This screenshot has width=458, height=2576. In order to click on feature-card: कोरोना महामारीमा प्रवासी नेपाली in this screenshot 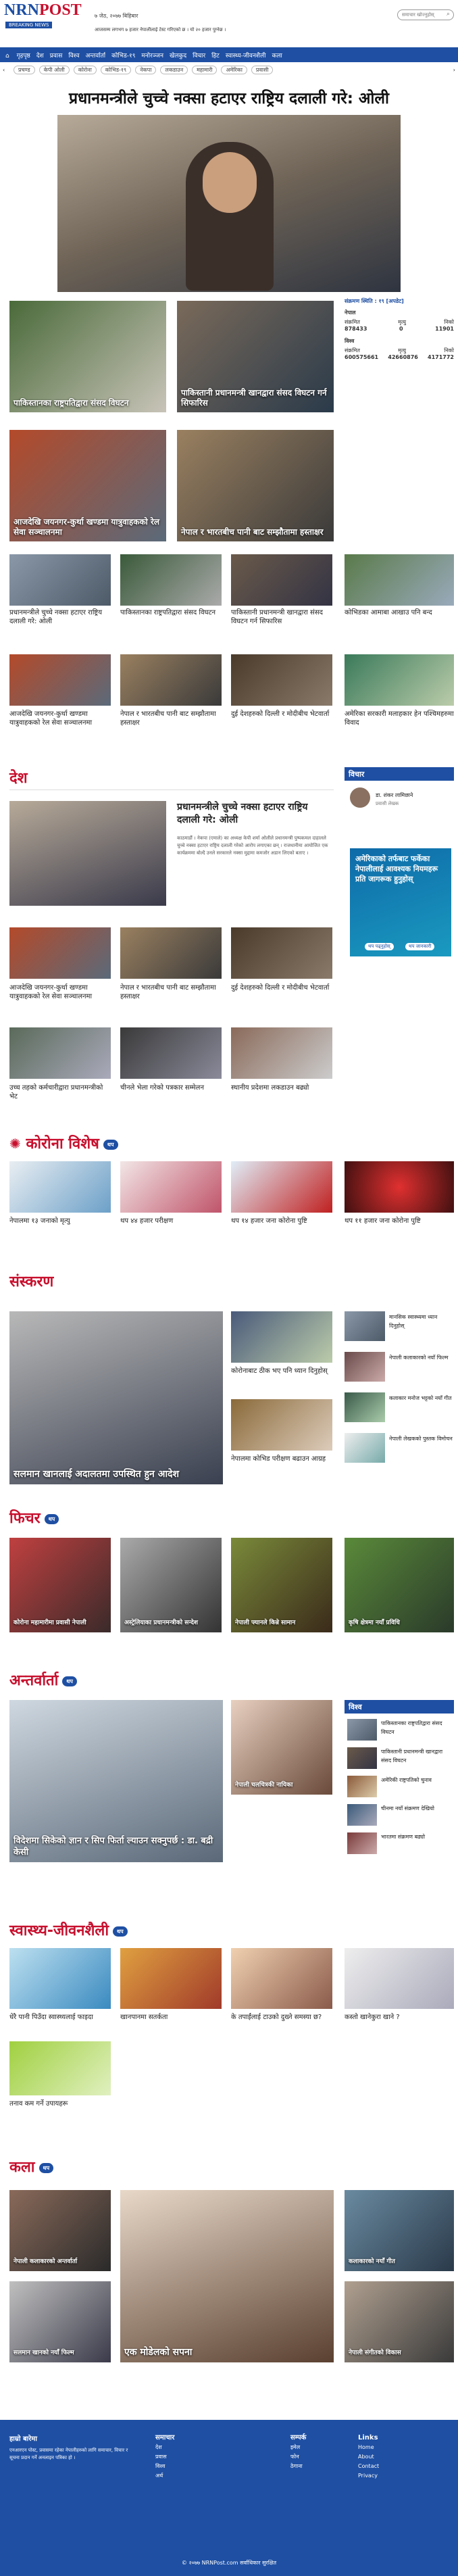, I will do `click(60, 1585)`.